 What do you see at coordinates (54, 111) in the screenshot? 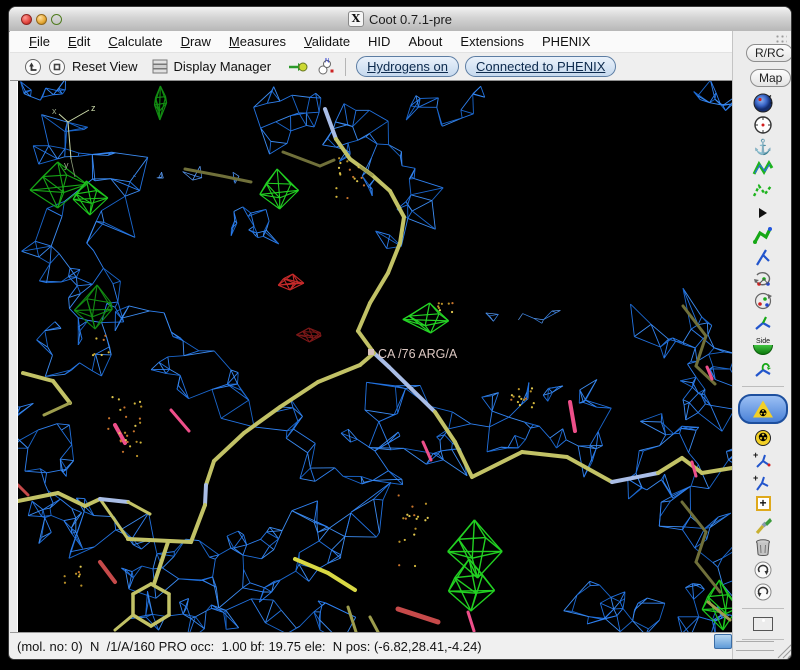
I see `svg-text: x` at bounding box center [54, 111].